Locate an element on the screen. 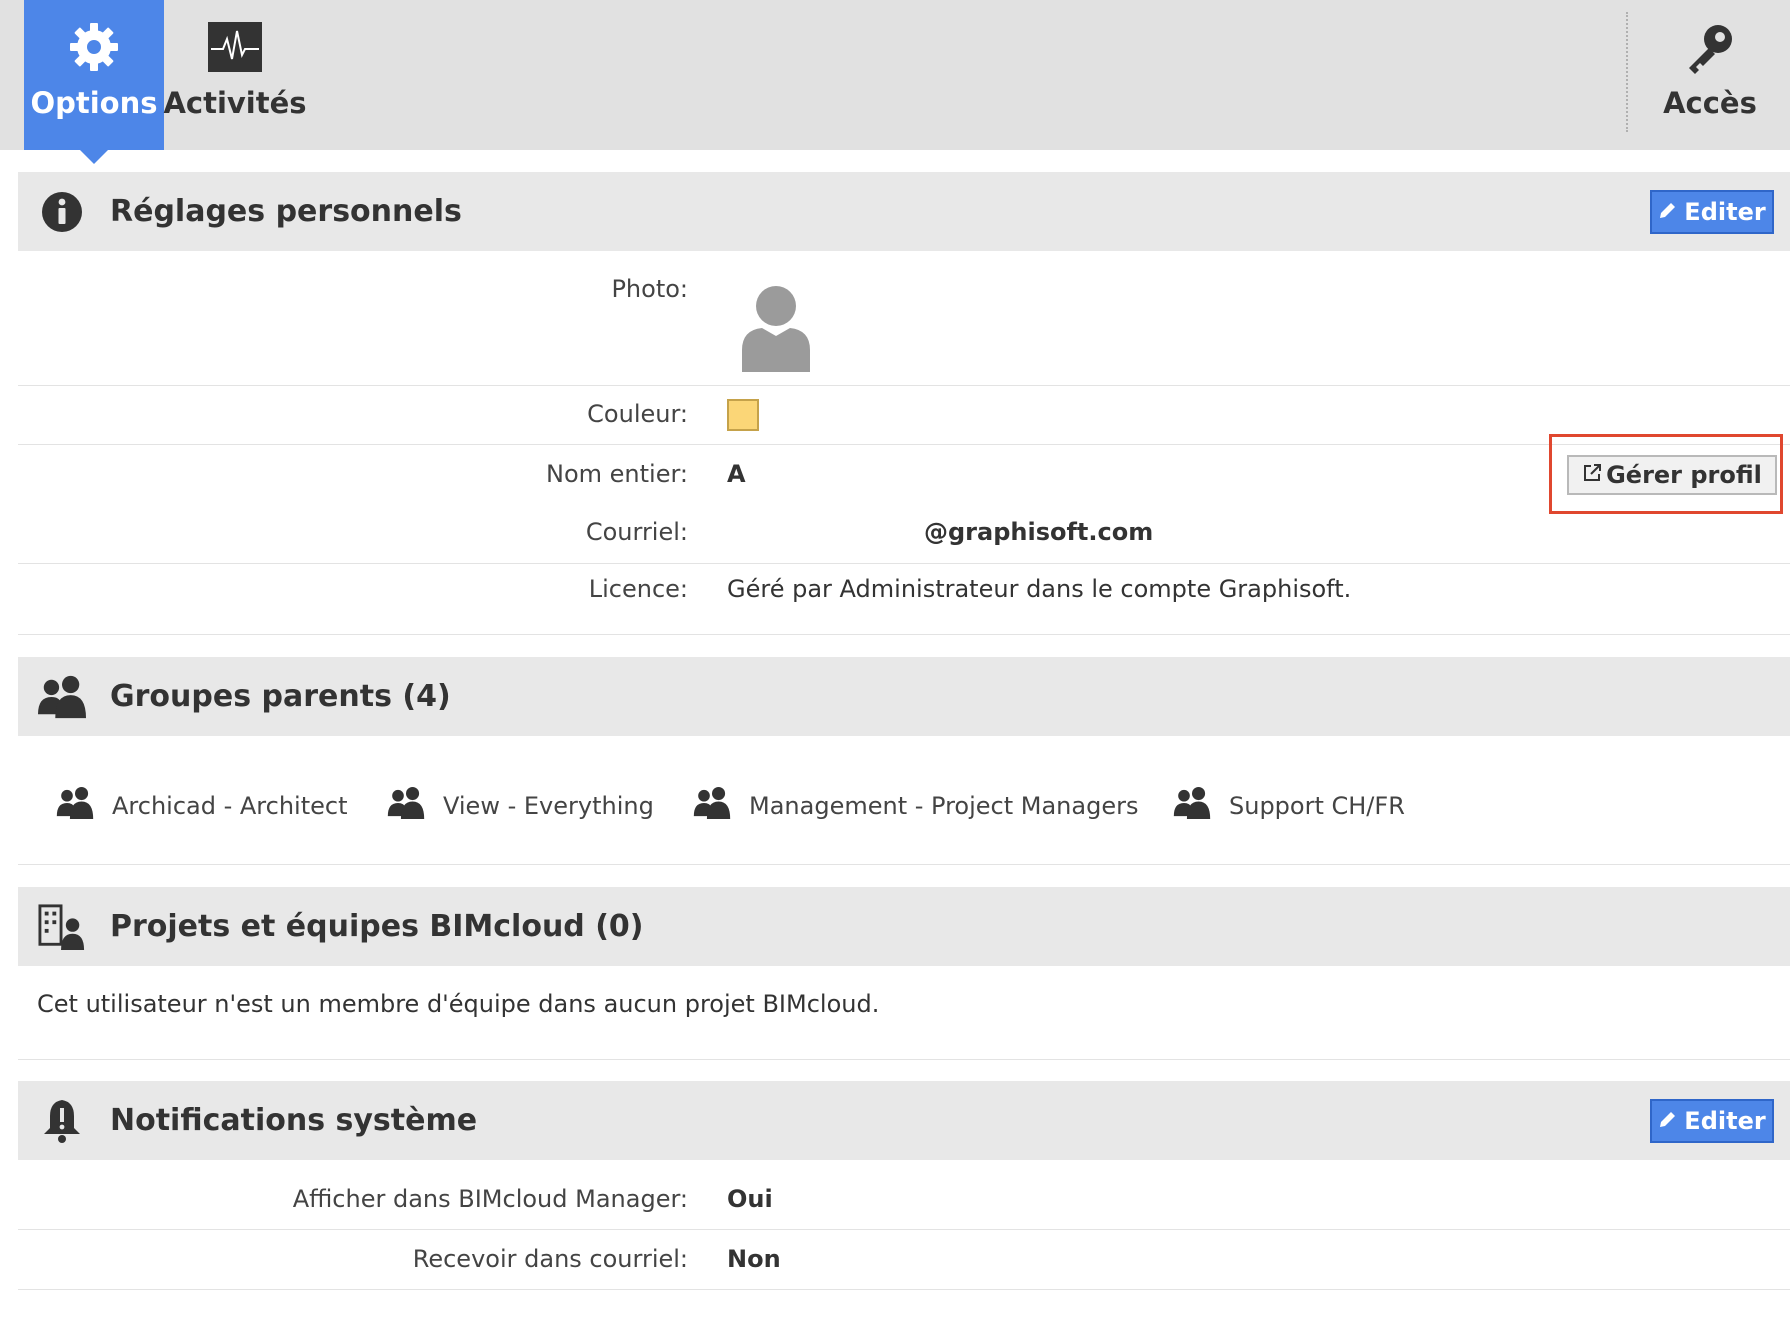 The height and width of the screenshot is (1337, 1790). photo-label: Photo: is located at coordinates (649, 289).